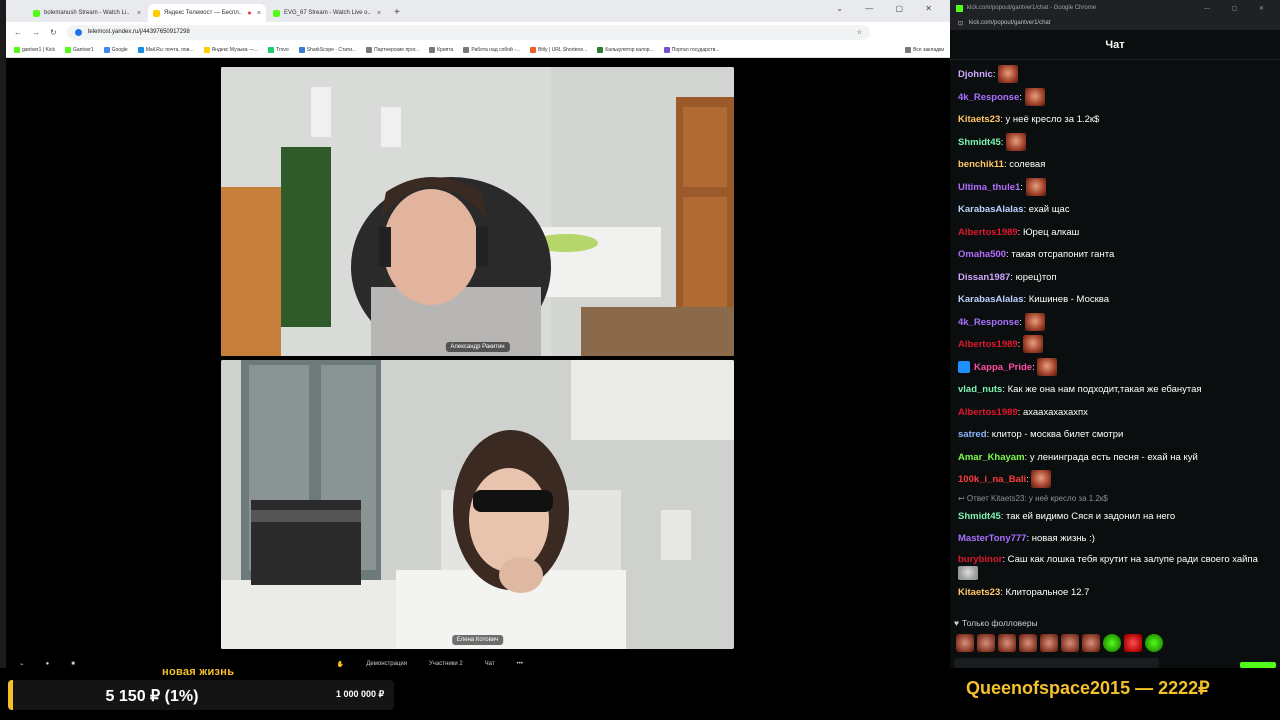 The height and width of the screenshot is (720, 1280). I want to click on bookmark: Gantver1, so click(79, 49).